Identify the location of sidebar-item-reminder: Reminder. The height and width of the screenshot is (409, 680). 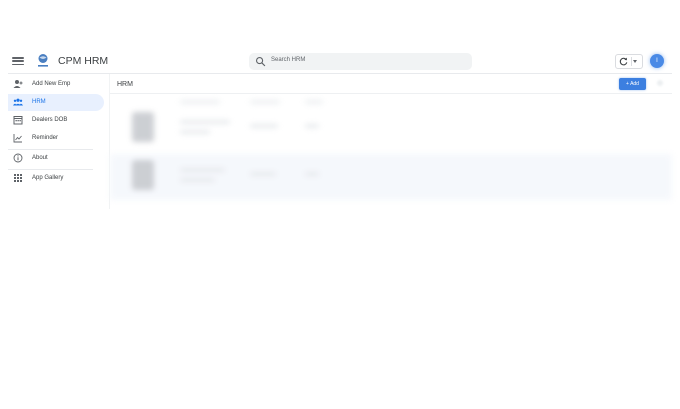
(56, 138).